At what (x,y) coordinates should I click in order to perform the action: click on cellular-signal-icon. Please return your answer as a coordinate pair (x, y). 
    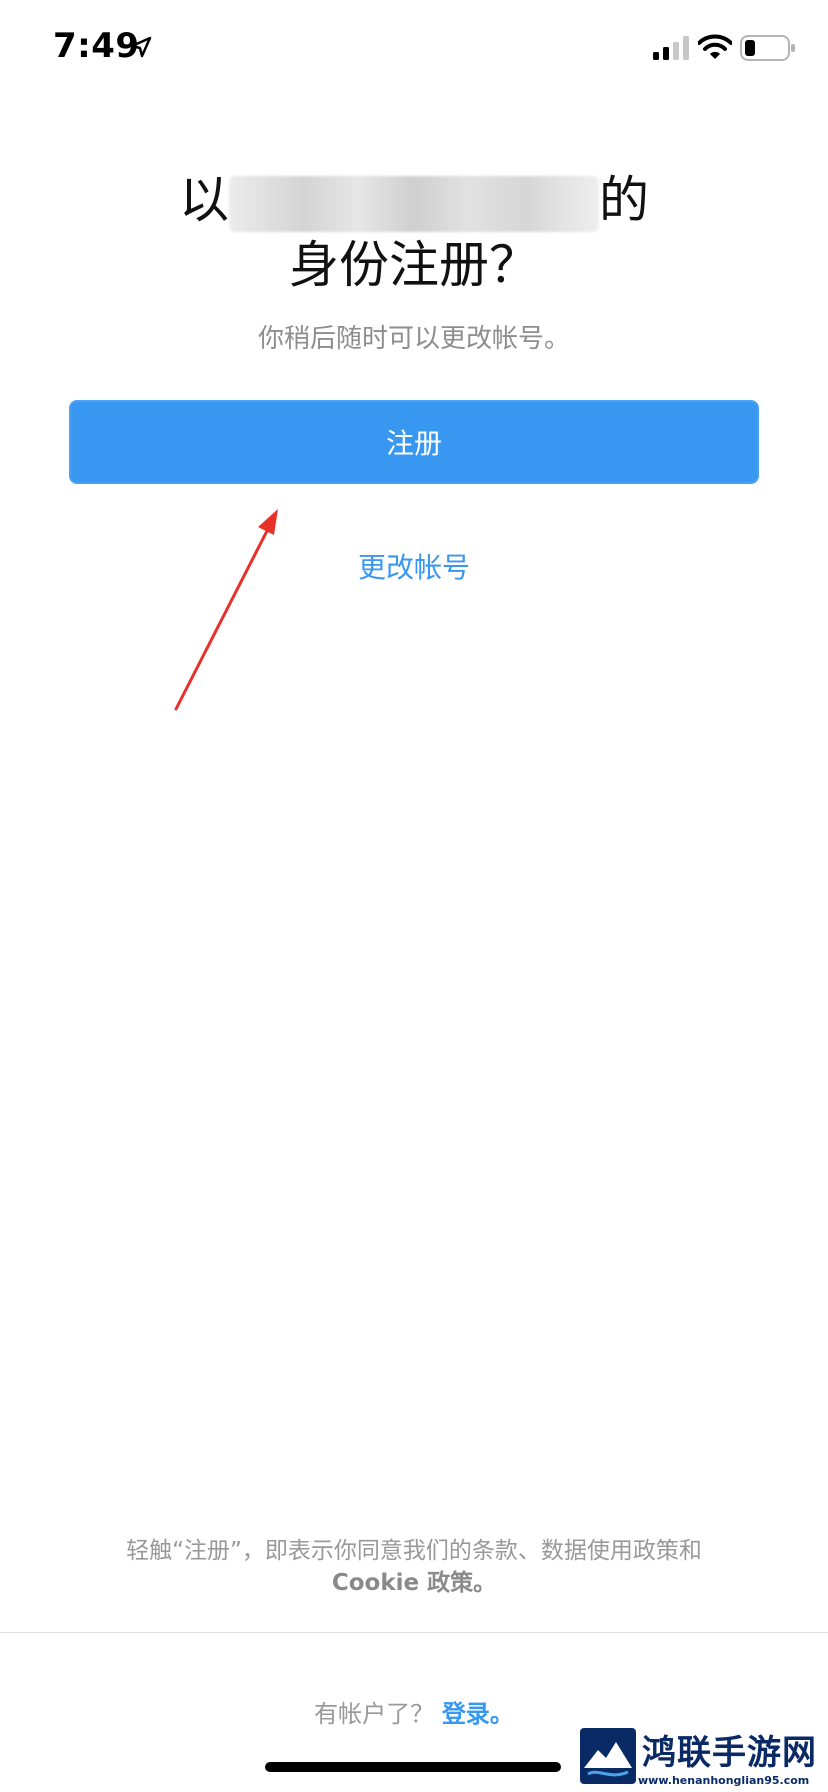
    Looking at the image, I should click on (671, 48).